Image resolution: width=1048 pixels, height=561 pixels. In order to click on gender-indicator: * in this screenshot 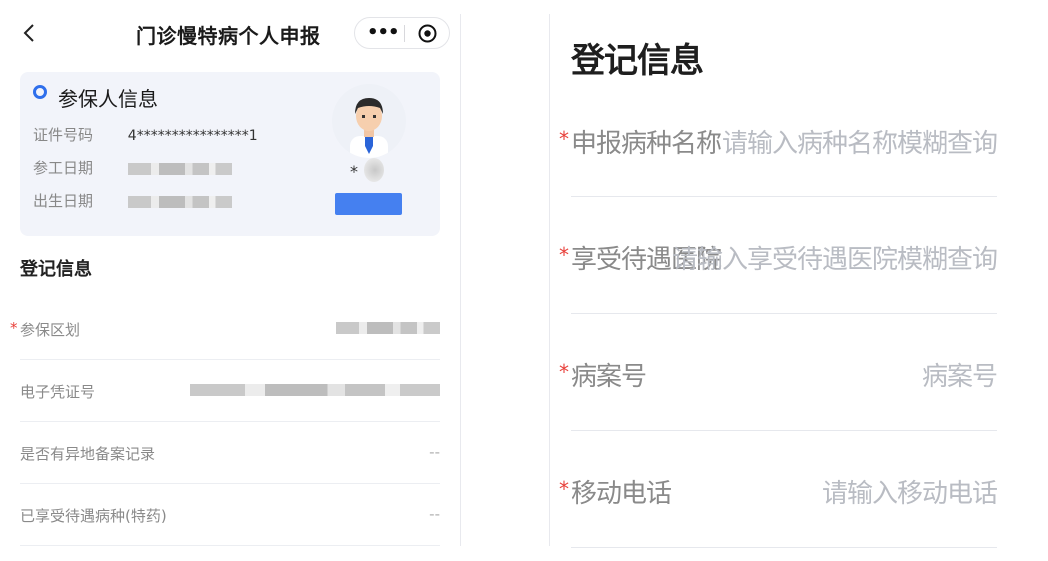, I will do `click(367, 170)`.